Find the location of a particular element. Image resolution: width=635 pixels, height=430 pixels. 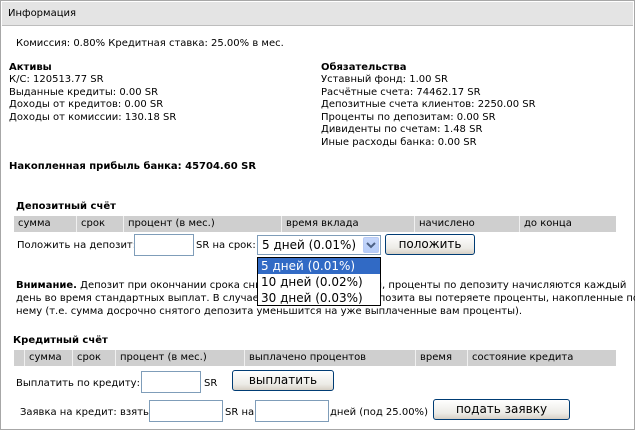

deposit-term-select: 5 дней (0.01%) is located at coordinates (319, 245).